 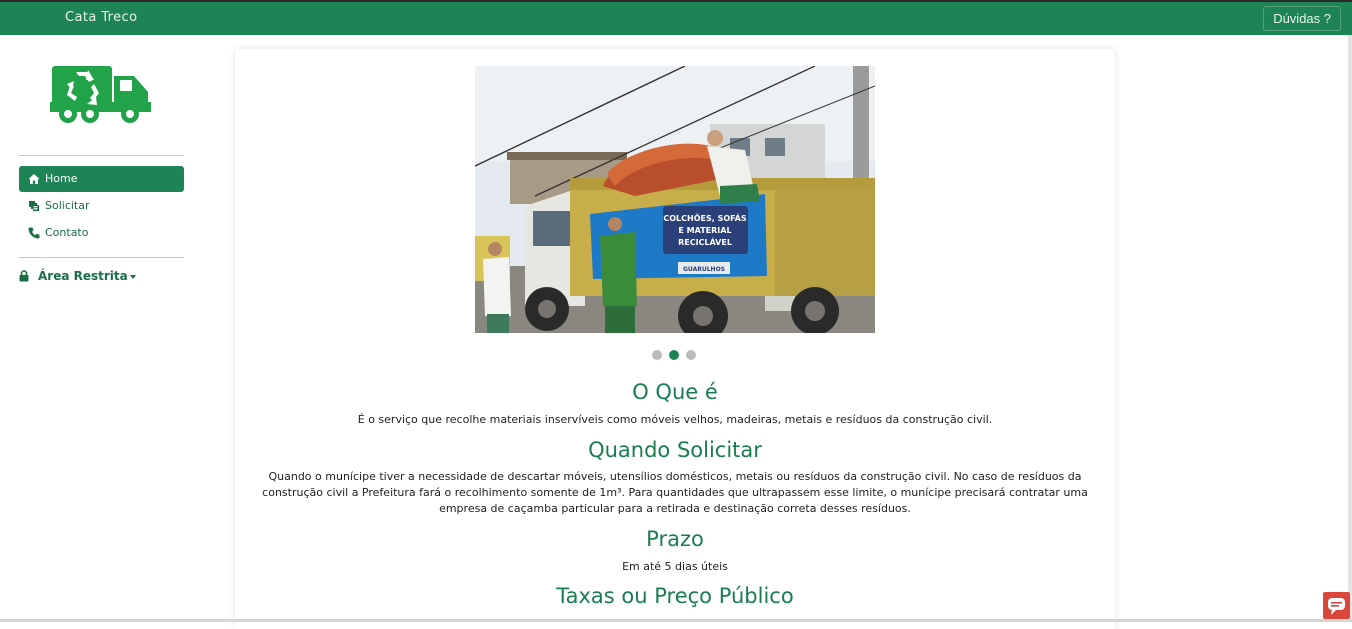 What do you see at coordinates (100, 95) in the screenshot?
I see `recycling-truck-icon` at bounding box center [100, 95].